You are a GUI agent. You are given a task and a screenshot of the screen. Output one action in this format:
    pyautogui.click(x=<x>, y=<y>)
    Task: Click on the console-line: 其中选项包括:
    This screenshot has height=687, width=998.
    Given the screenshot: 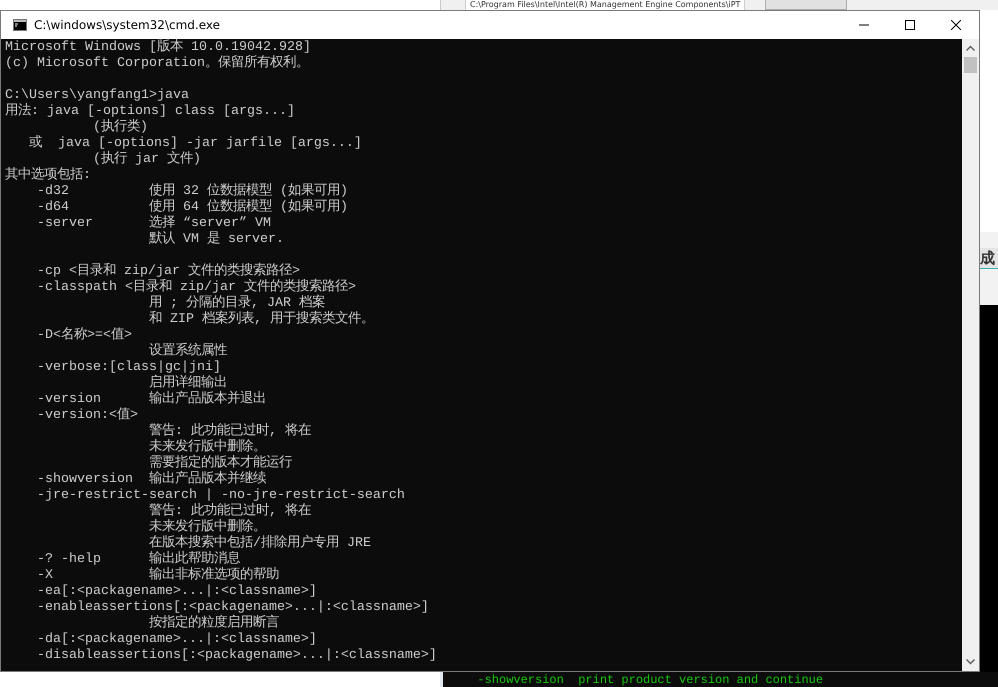 What is the action you would take?
    pyautogui.click(x=48, y=176)
    